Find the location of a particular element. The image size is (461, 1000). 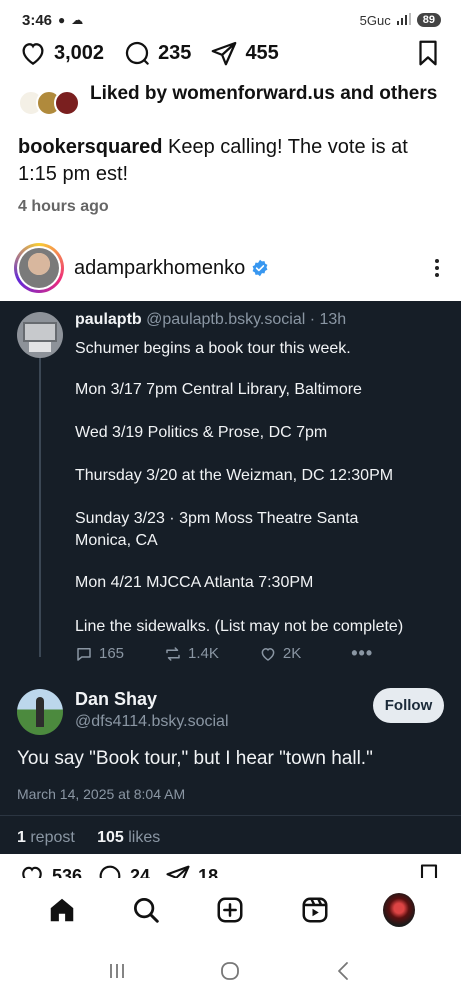

add-post-icon is located at coordinates (230, 910).